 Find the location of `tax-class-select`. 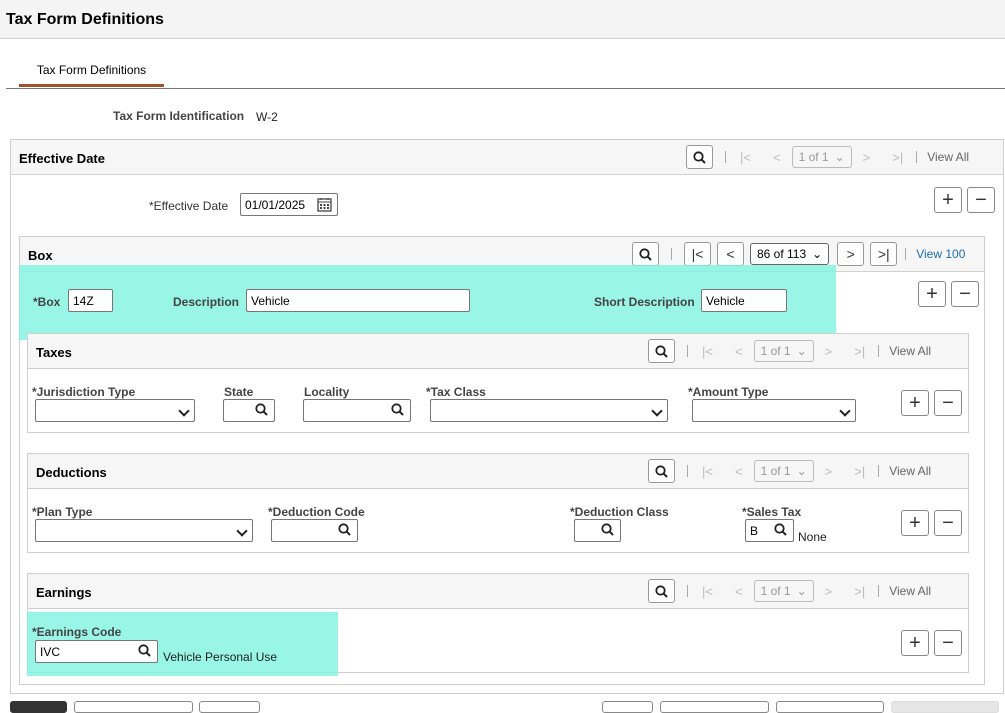

tax-class-select is located at coordinates (549, 410).